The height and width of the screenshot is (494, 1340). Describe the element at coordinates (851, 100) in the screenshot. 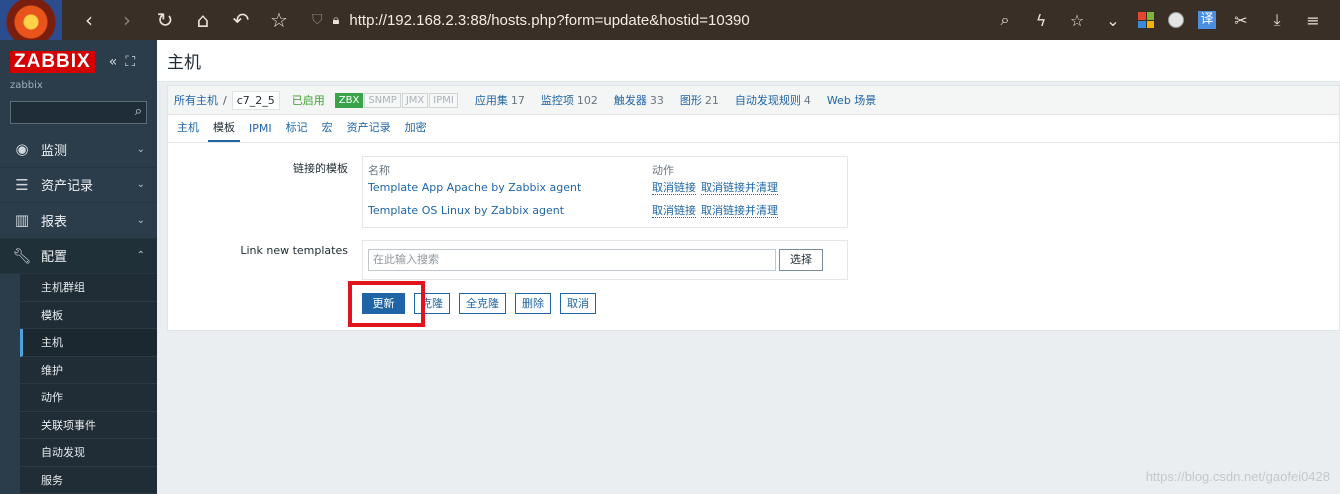

I see `crumb-web-scenarios: Web 场景` at that location.